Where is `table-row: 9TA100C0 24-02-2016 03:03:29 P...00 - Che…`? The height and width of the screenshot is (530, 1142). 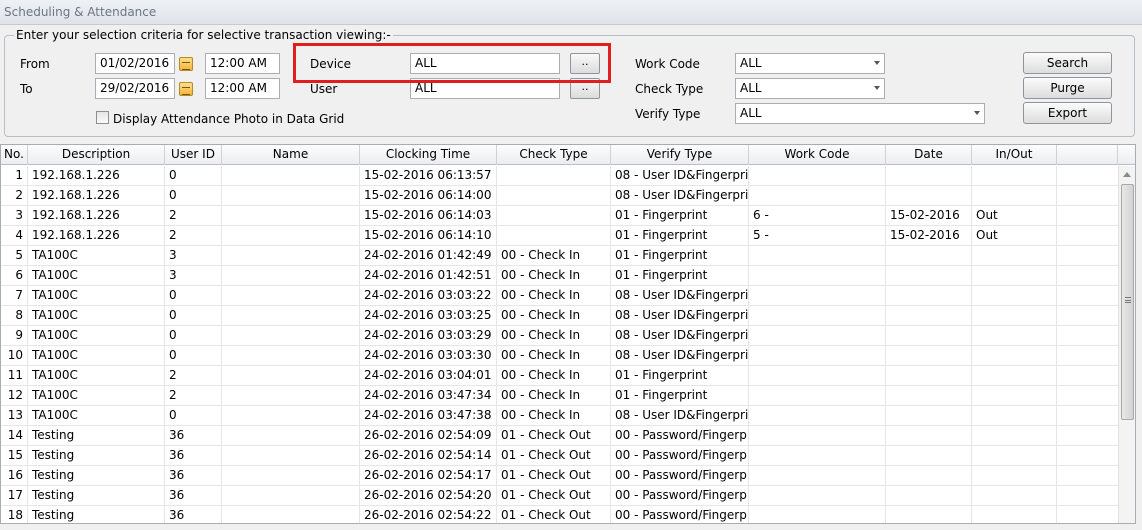
table-row: 9TA100C0 24-02-2016 03:03:29 P...00 - Che… is located at coordinates (559, 336).